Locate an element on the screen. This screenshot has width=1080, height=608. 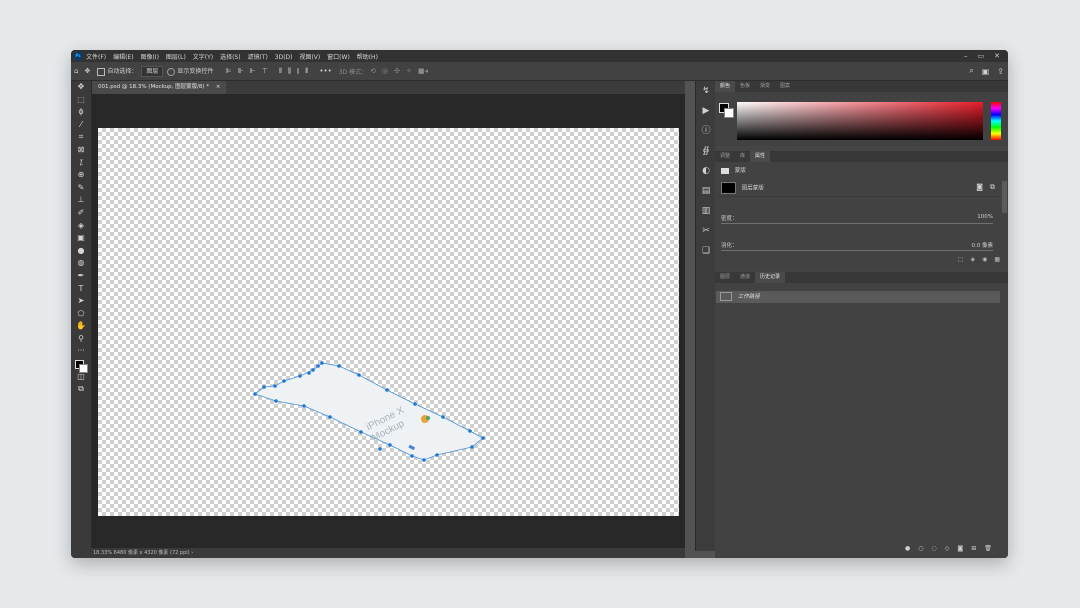
pen-tool-icon: ✒ is located at coordinates (81, 276).